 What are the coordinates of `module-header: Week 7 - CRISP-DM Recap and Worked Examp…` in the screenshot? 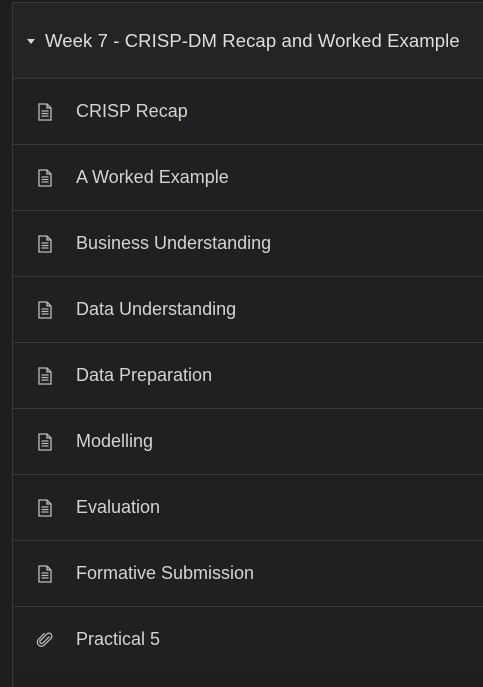 It's located at (248, 41).